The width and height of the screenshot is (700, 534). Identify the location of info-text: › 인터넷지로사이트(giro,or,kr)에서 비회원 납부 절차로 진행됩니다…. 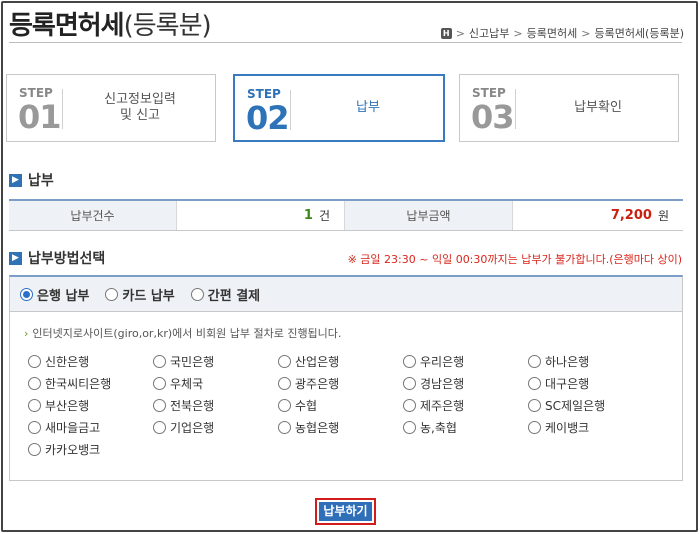
(183, 333).